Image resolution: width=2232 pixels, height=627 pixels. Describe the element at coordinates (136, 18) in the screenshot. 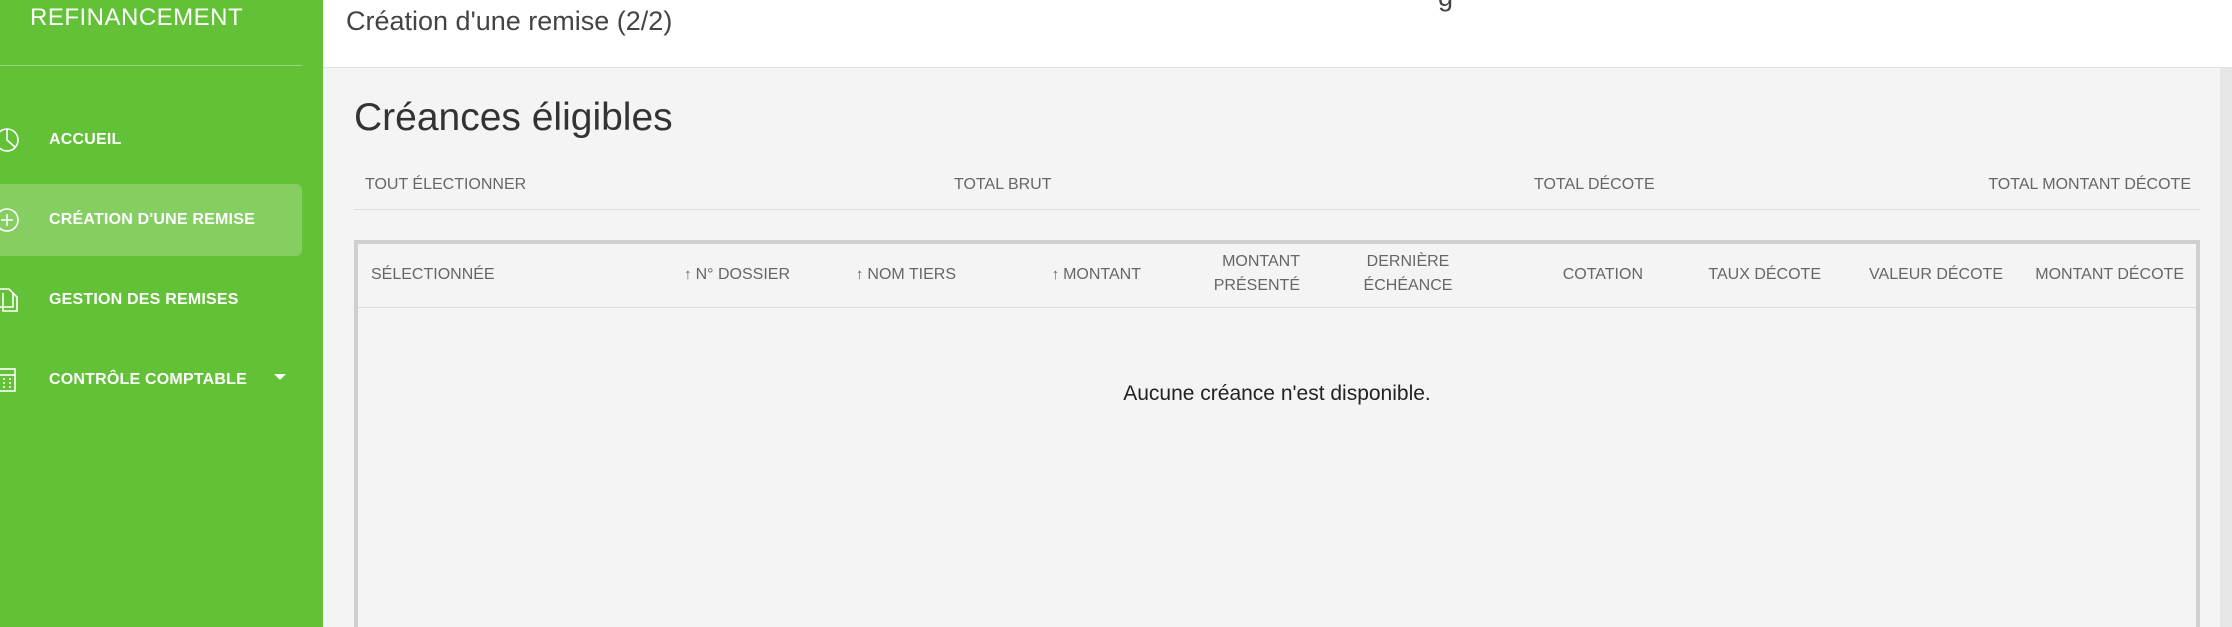

I see `app-brand: REFINANCEMENT` at that location.